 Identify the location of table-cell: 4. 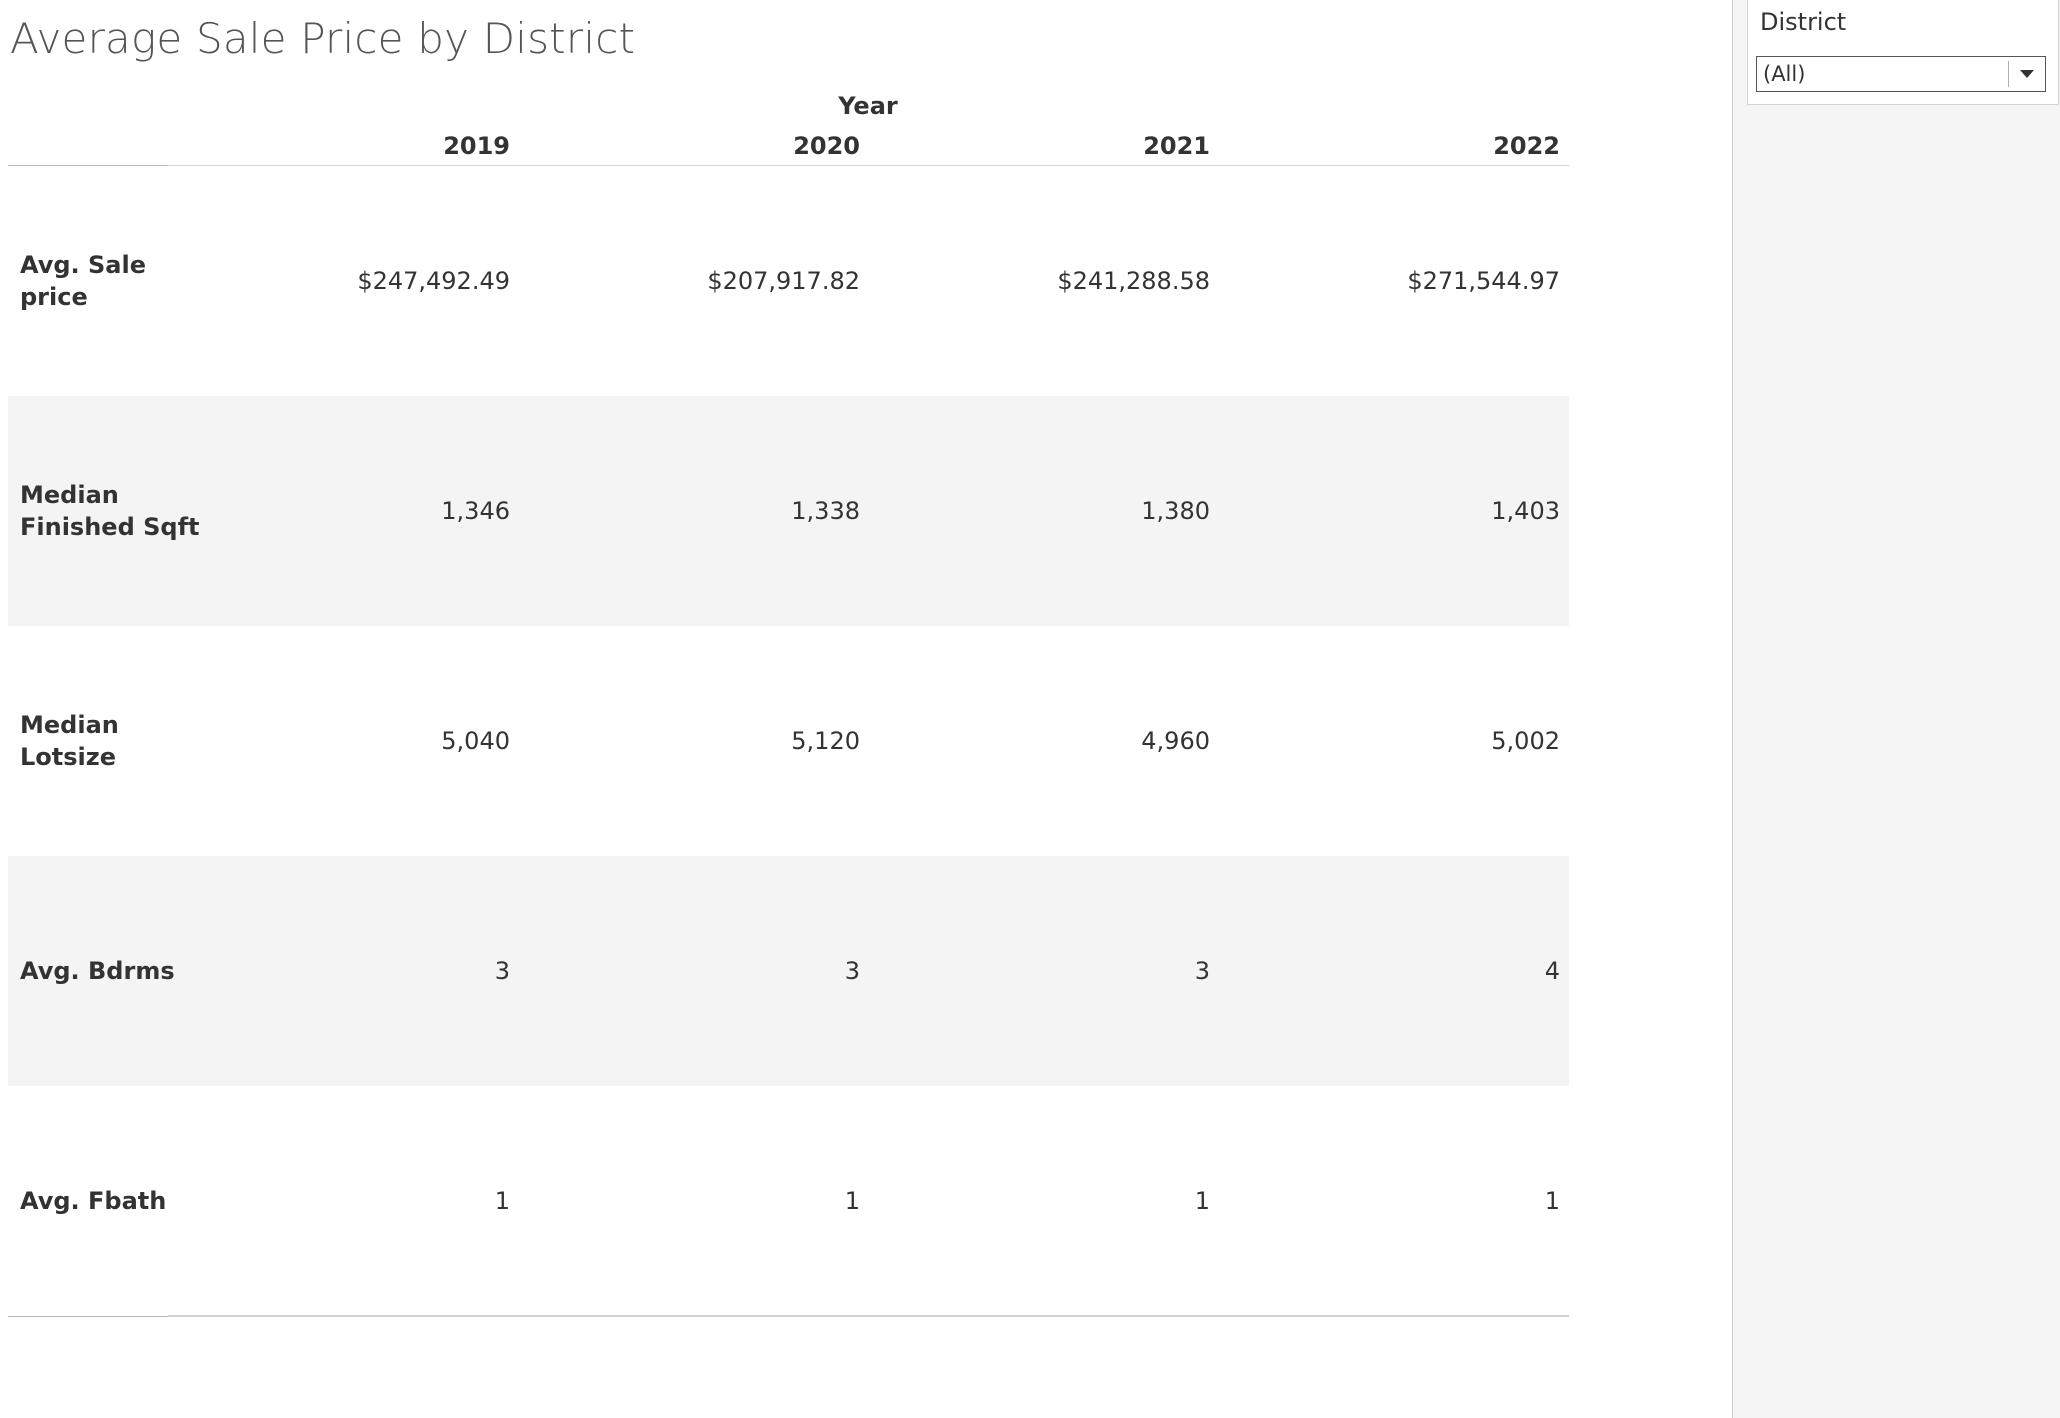
(1410, 971).